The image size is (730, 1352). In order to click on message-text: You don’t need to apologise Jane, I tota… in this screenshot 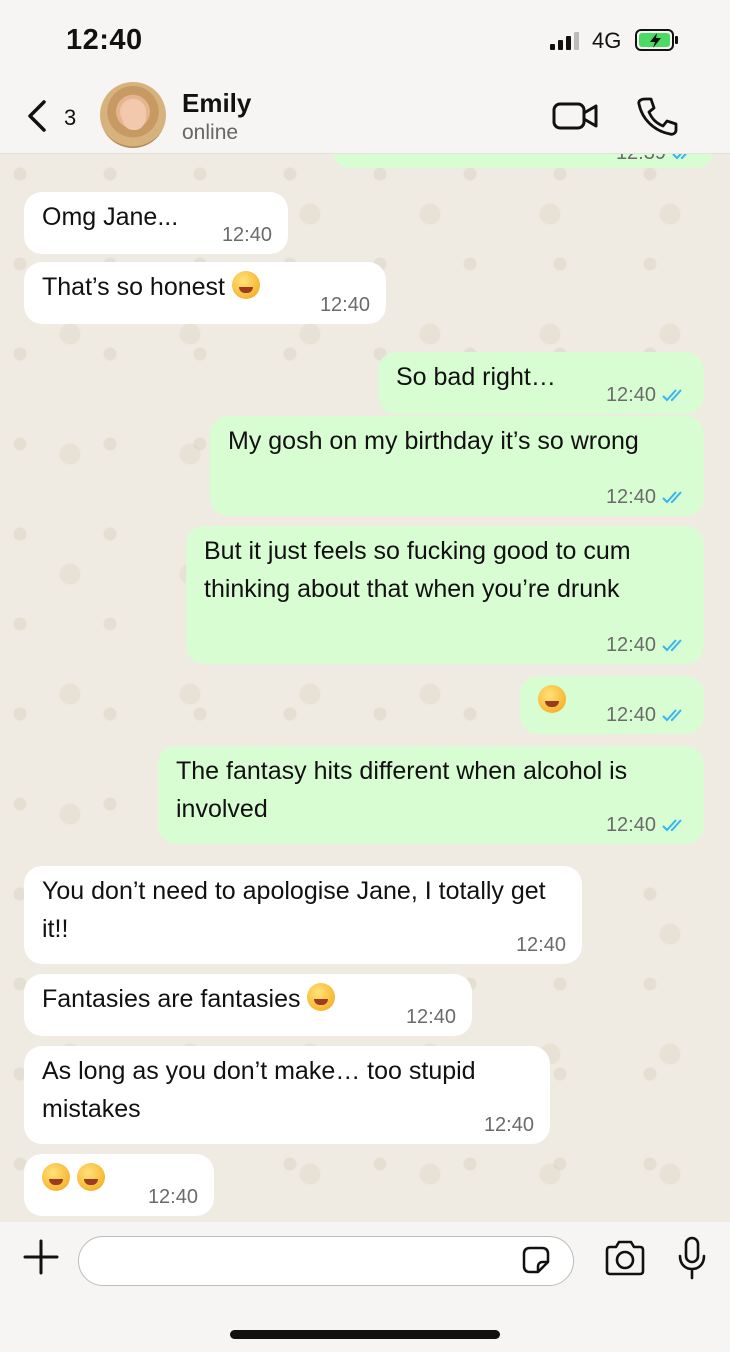, I will do `click(294, 910)`.